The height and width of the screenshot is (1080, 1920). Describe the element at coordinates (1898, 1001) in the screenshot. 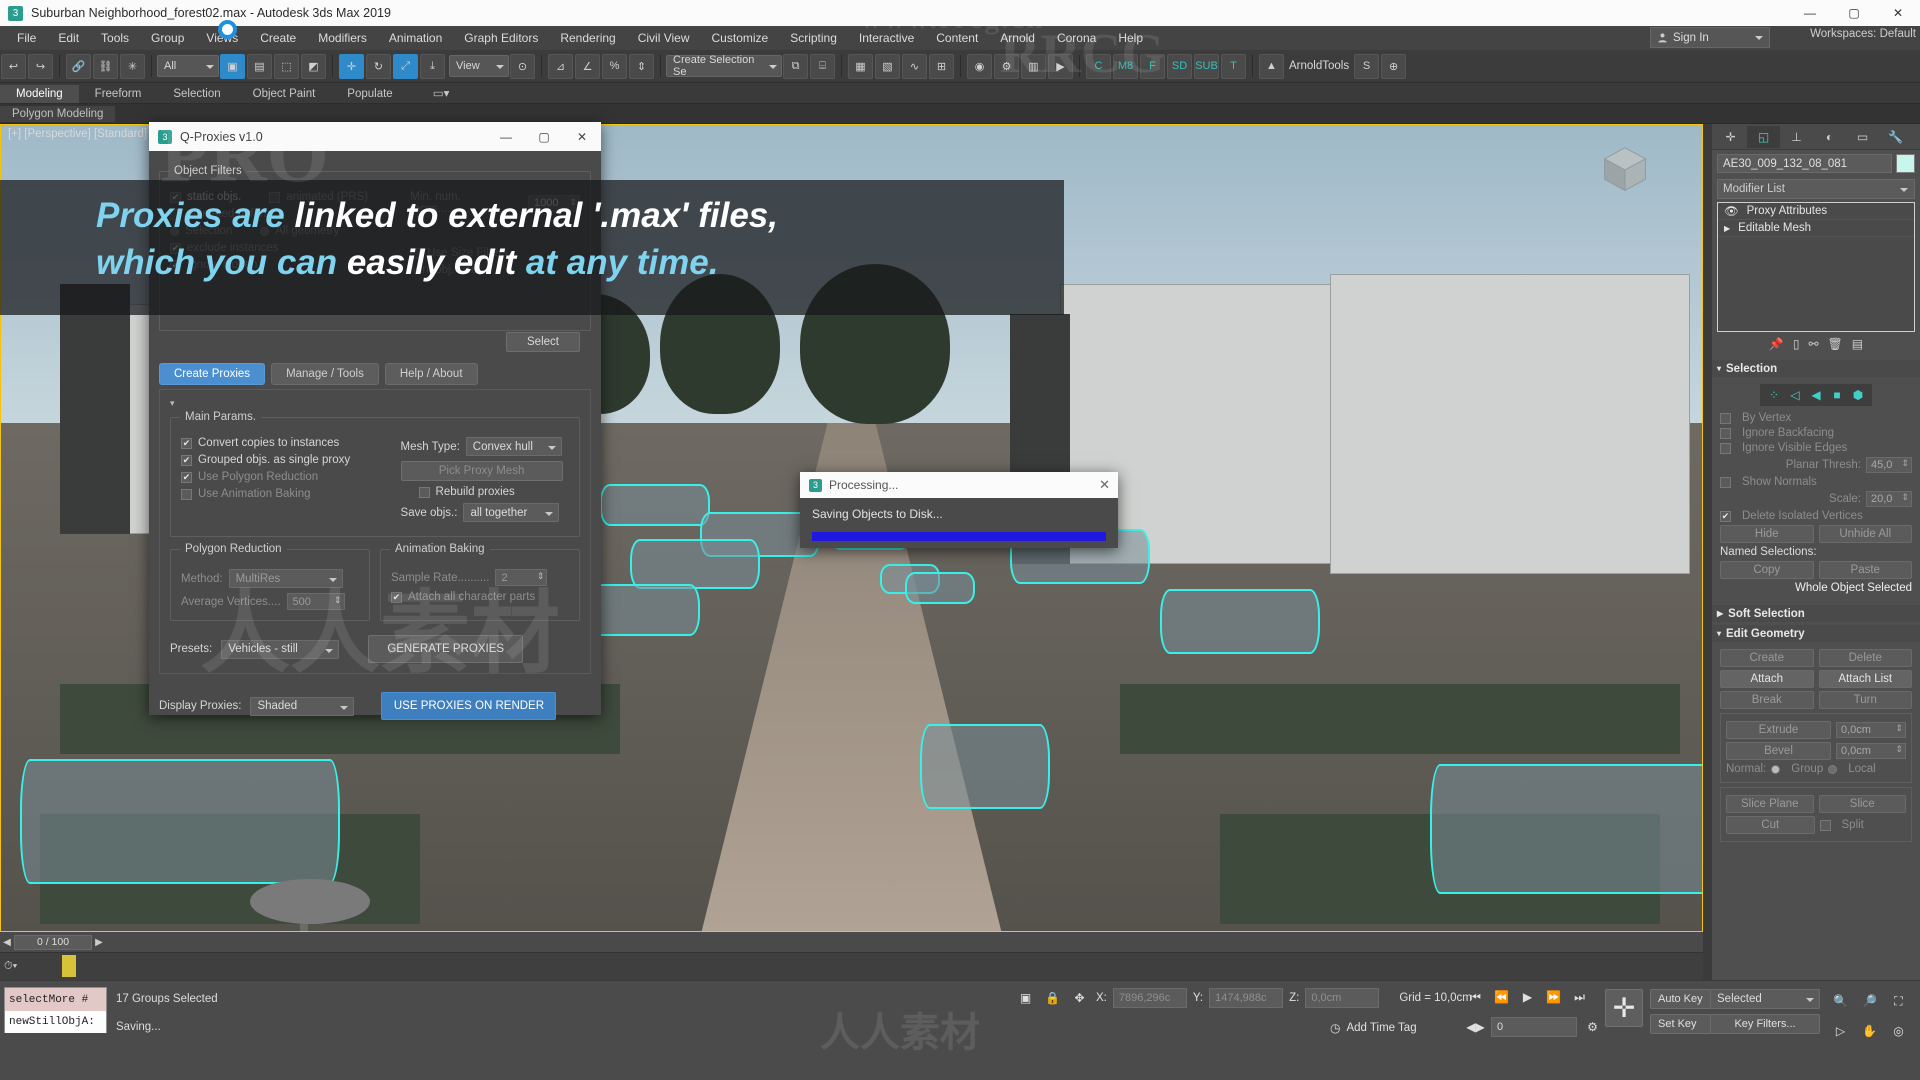

I see `zoom-extents-icon: ⛶` at that location.